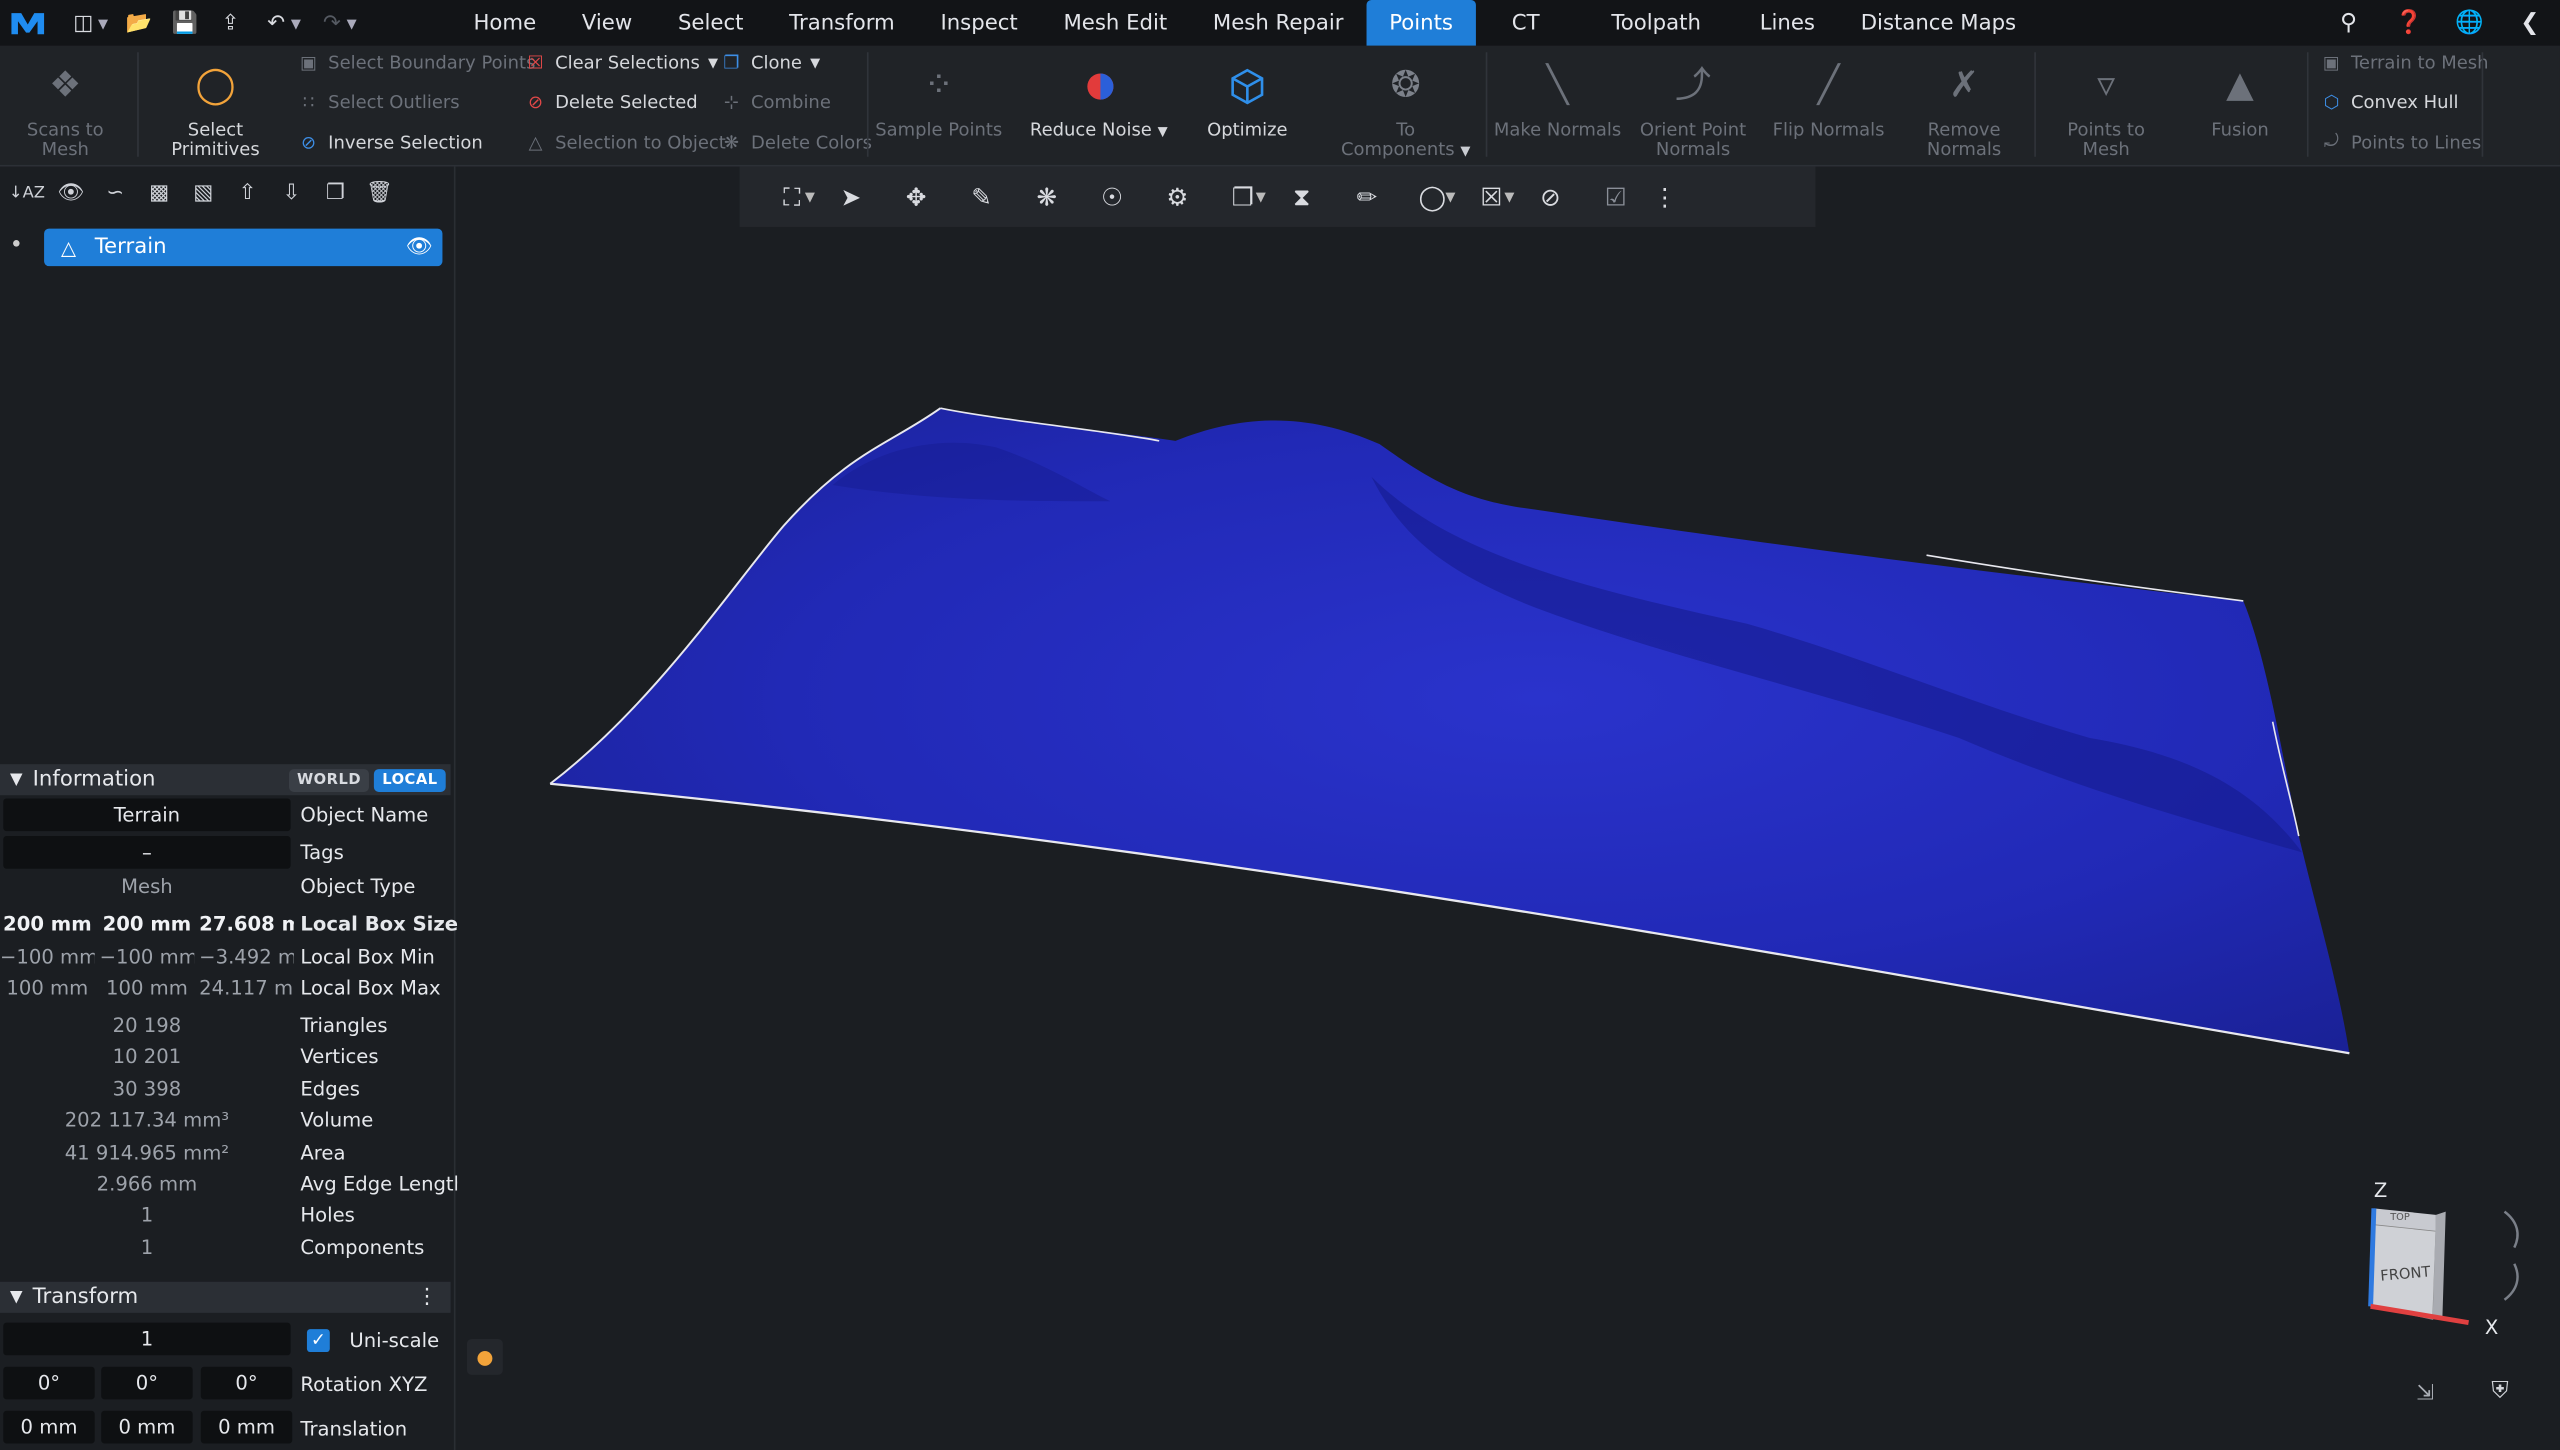 The image size is (2560, 1450). Describe the element at coordinates (410, 780) in the screenshot. I see `local-toggle: LOCAL` at that location.